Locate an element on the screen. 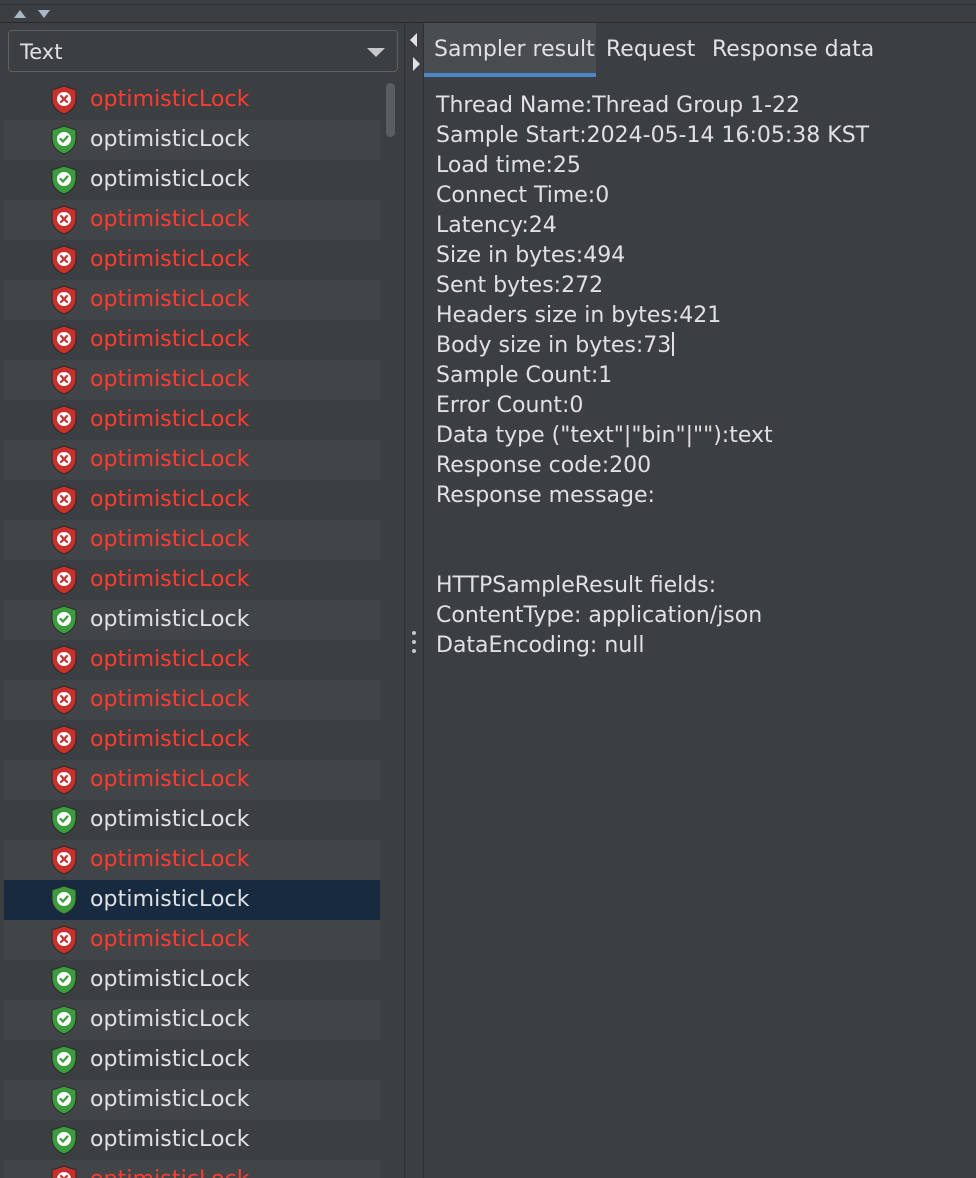 The width and height of the screenshot is (976, 1178). toolbar-divider is located at coordinates (488, 4).